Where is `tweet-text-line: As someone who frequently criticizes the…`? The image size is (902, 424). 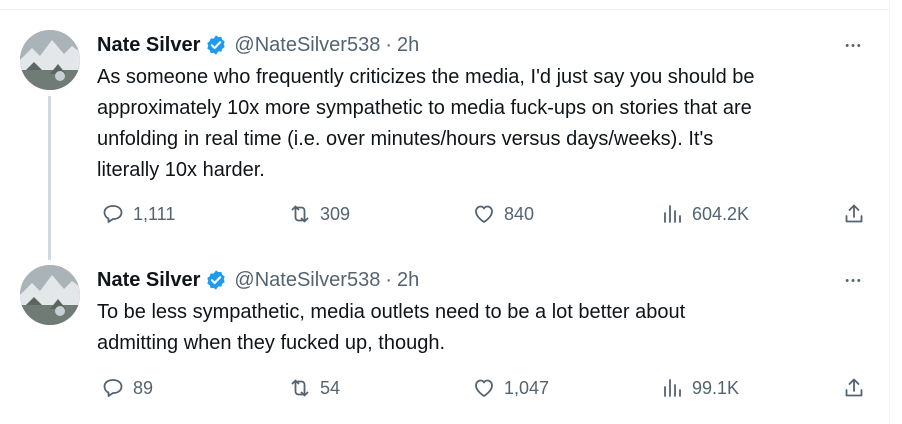 tweet-text-line: As someone who frequently criticizes the… is located at coordinates (426, 77).